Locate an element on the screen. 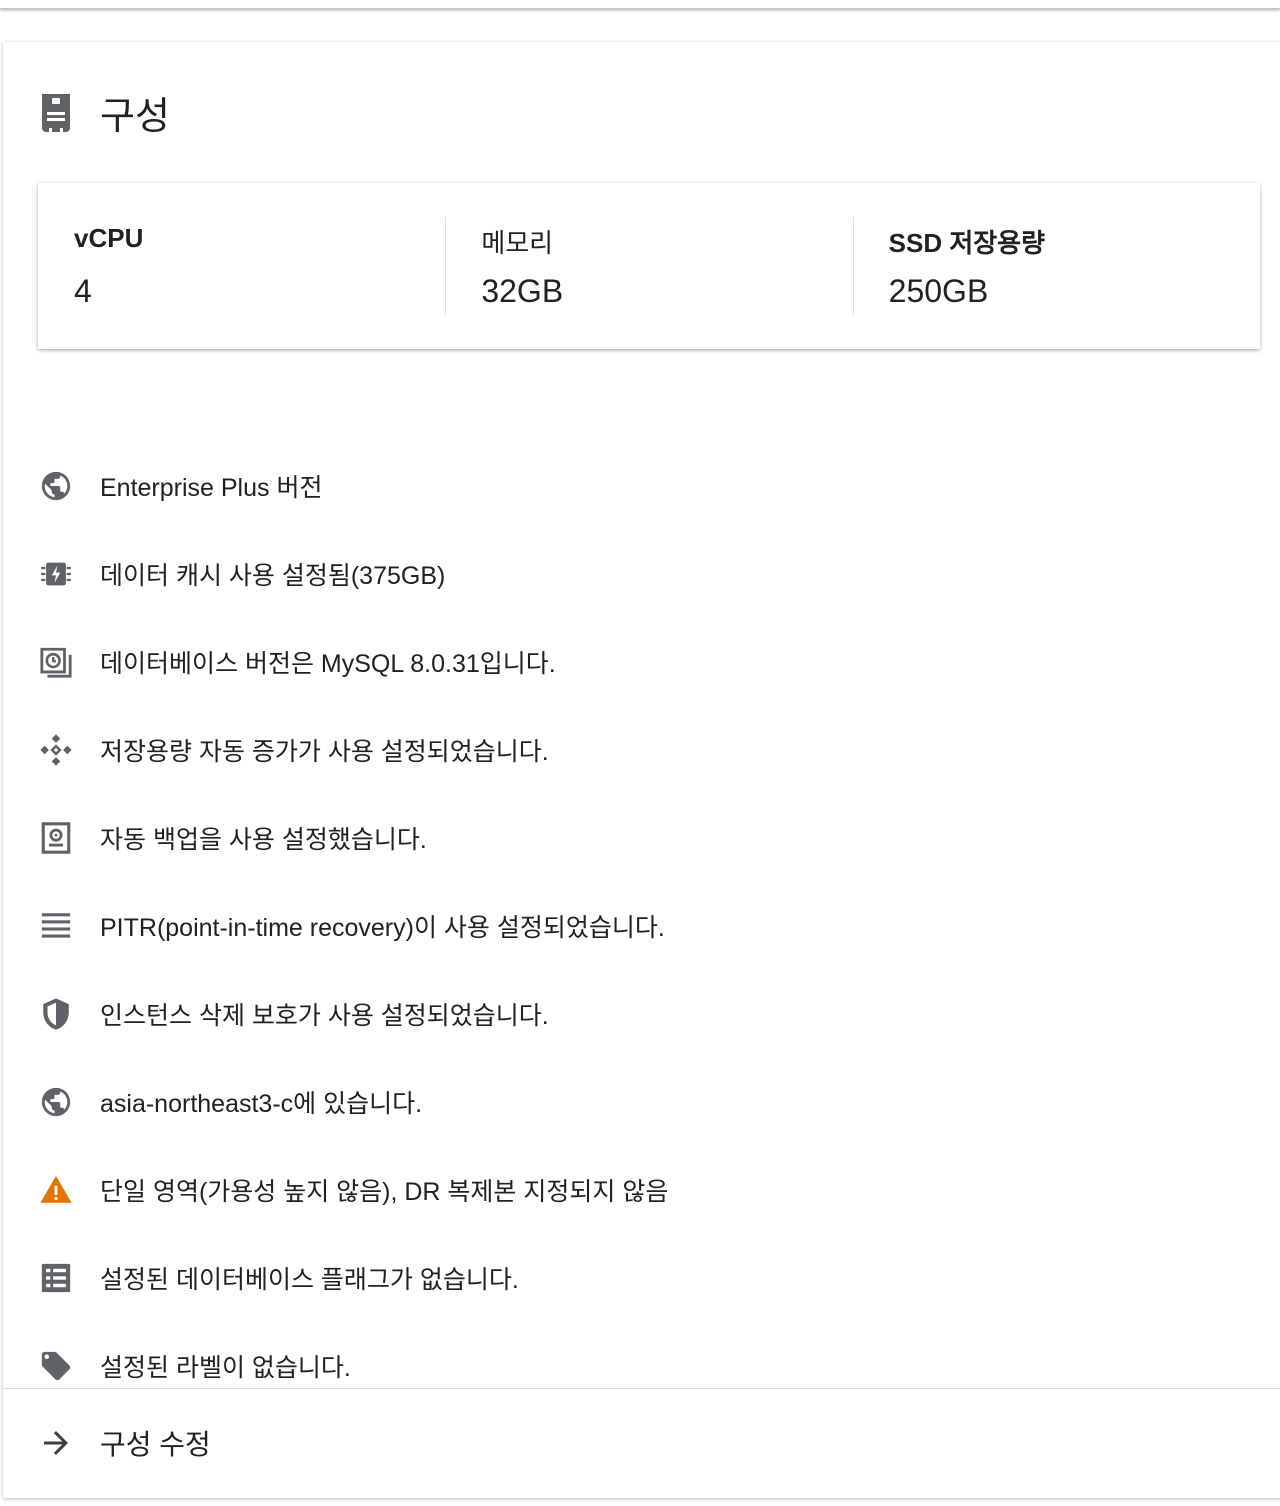  edit-configuration-button: 구성 수정 is located at coordinates (124, 1443).